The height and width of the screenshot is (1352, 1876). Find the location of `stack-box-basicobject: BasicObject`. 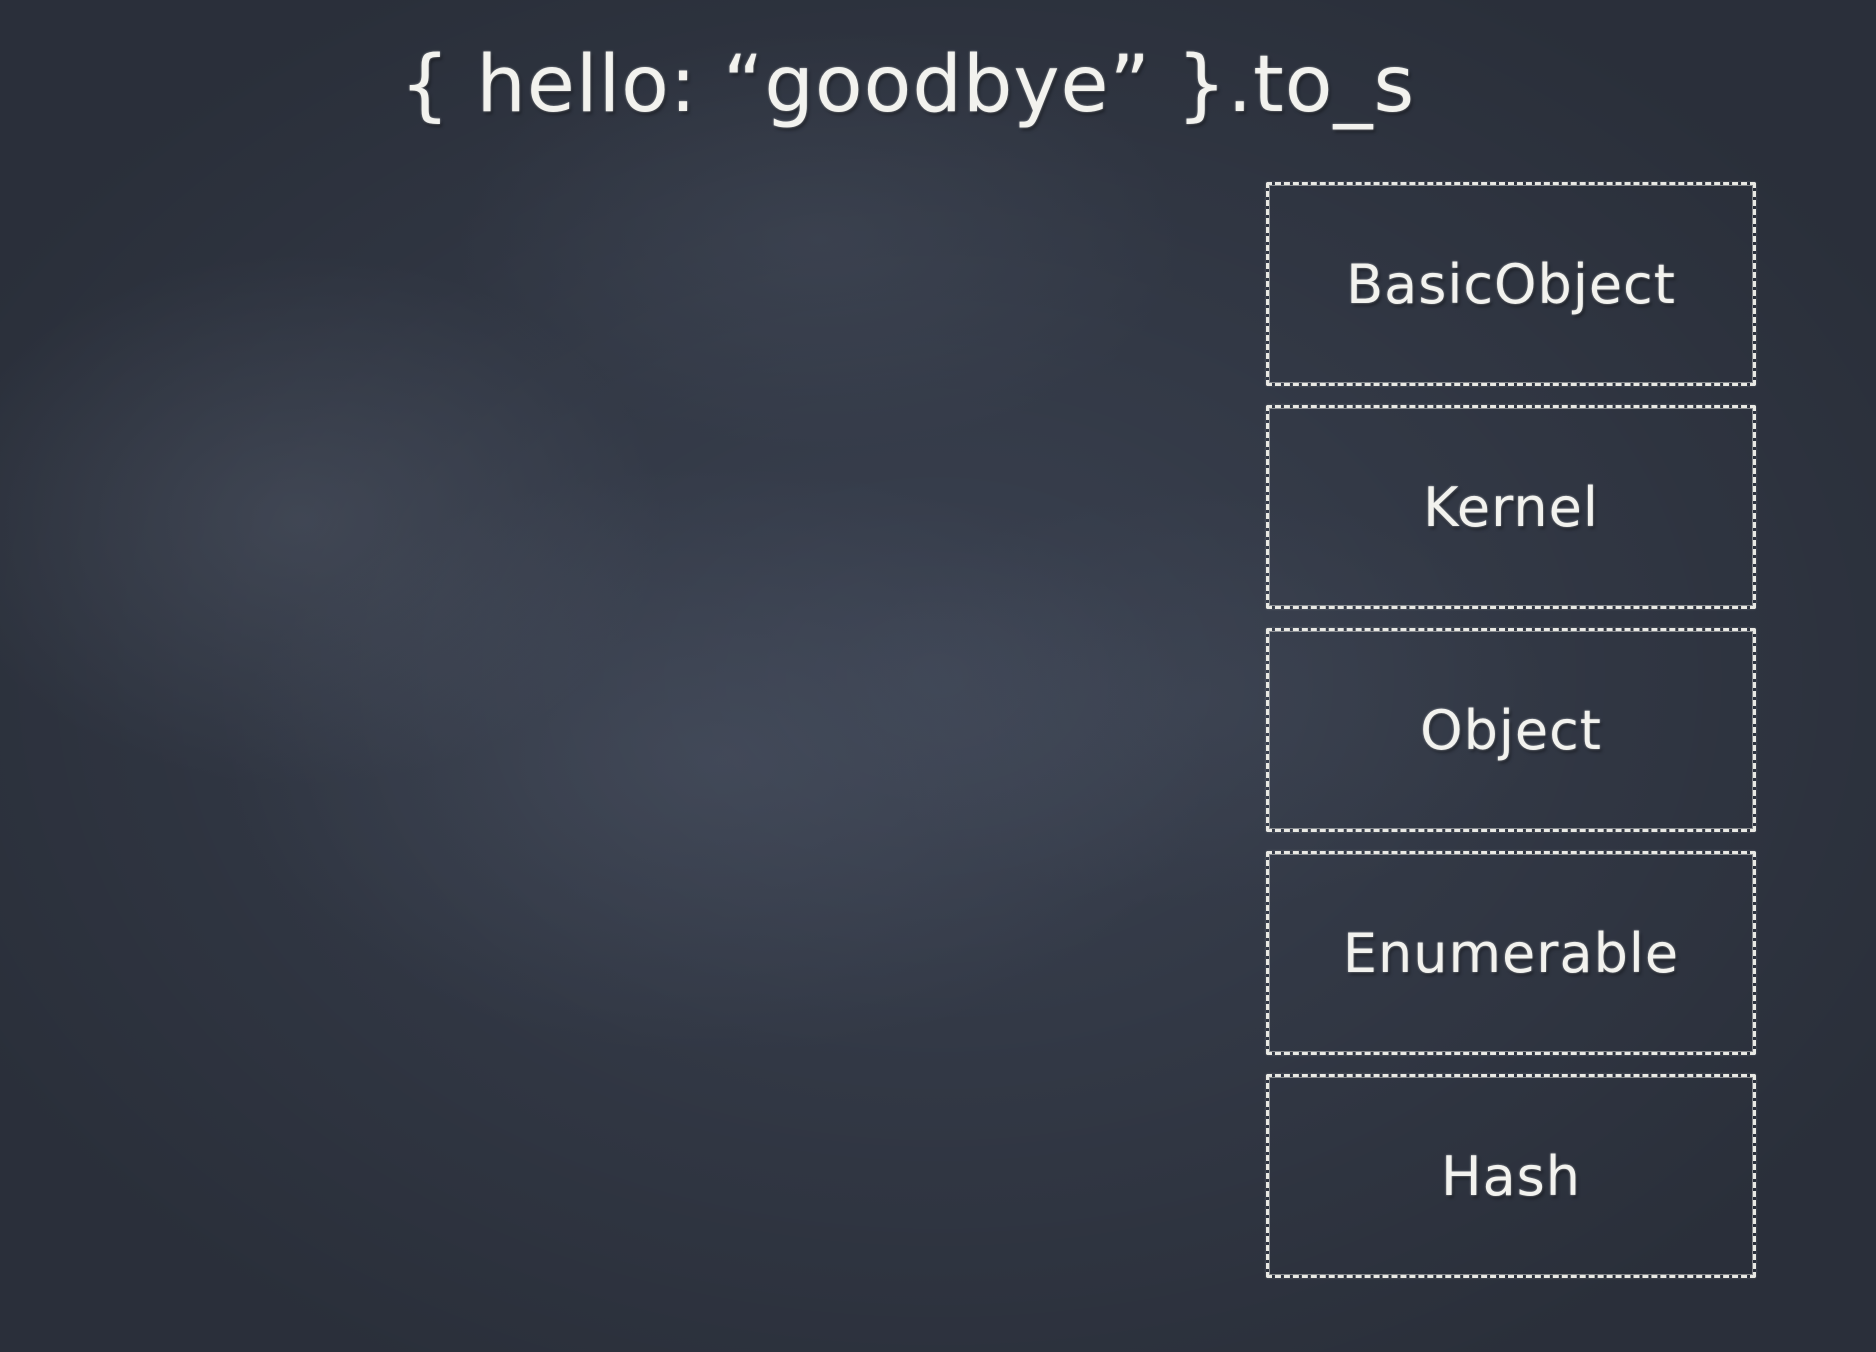

stack-box-basicobject: BasicObject is located at coordinates (1511, 284).